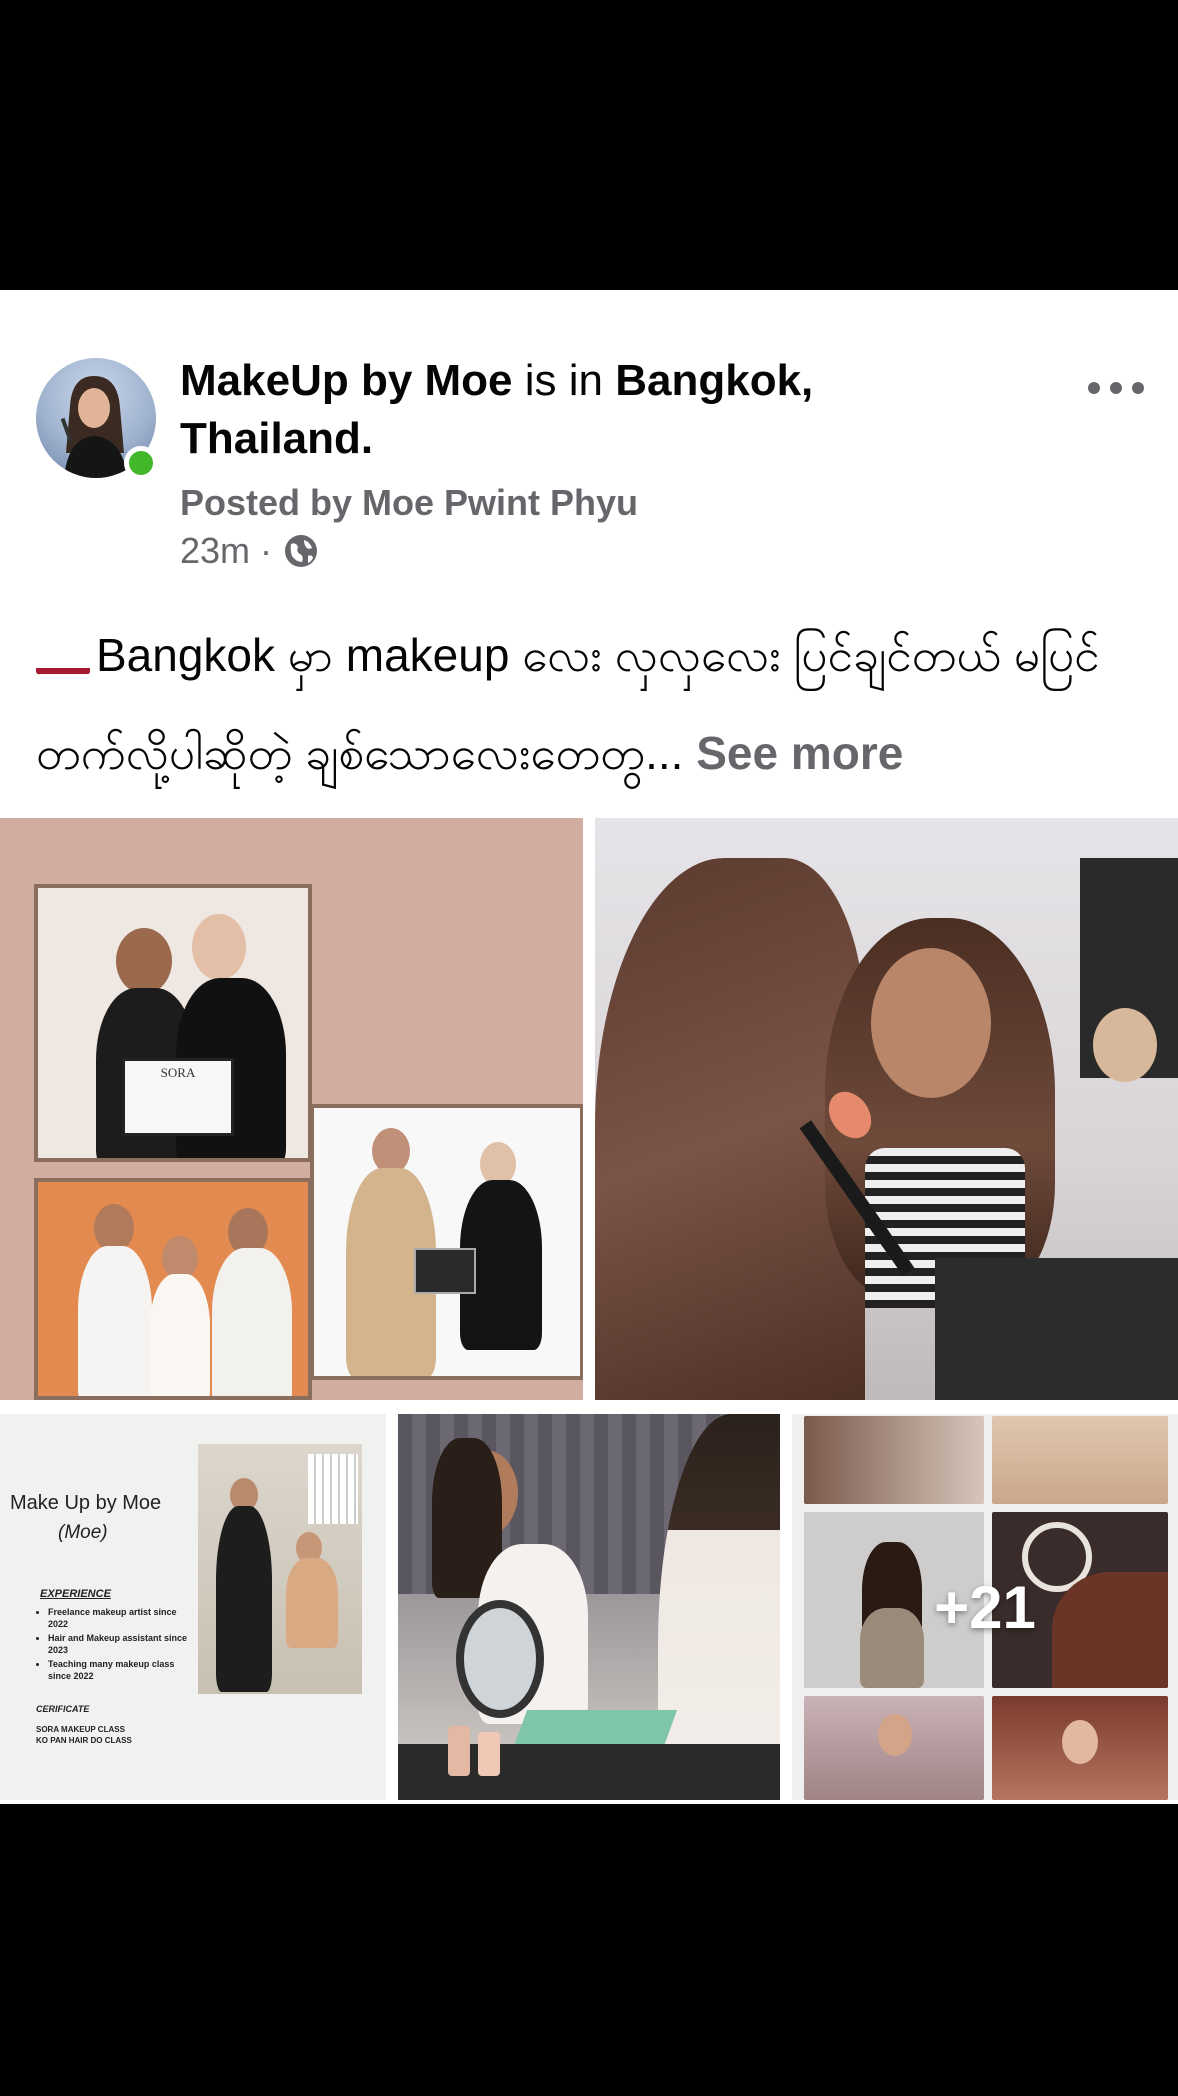 This screenshot has width=1178, height=2096. What do you see at coordinates (122, 1670) in the screenshot?
I see `list-item: Teaching many makeup class since 2022` at bounding box center [122, 1670].